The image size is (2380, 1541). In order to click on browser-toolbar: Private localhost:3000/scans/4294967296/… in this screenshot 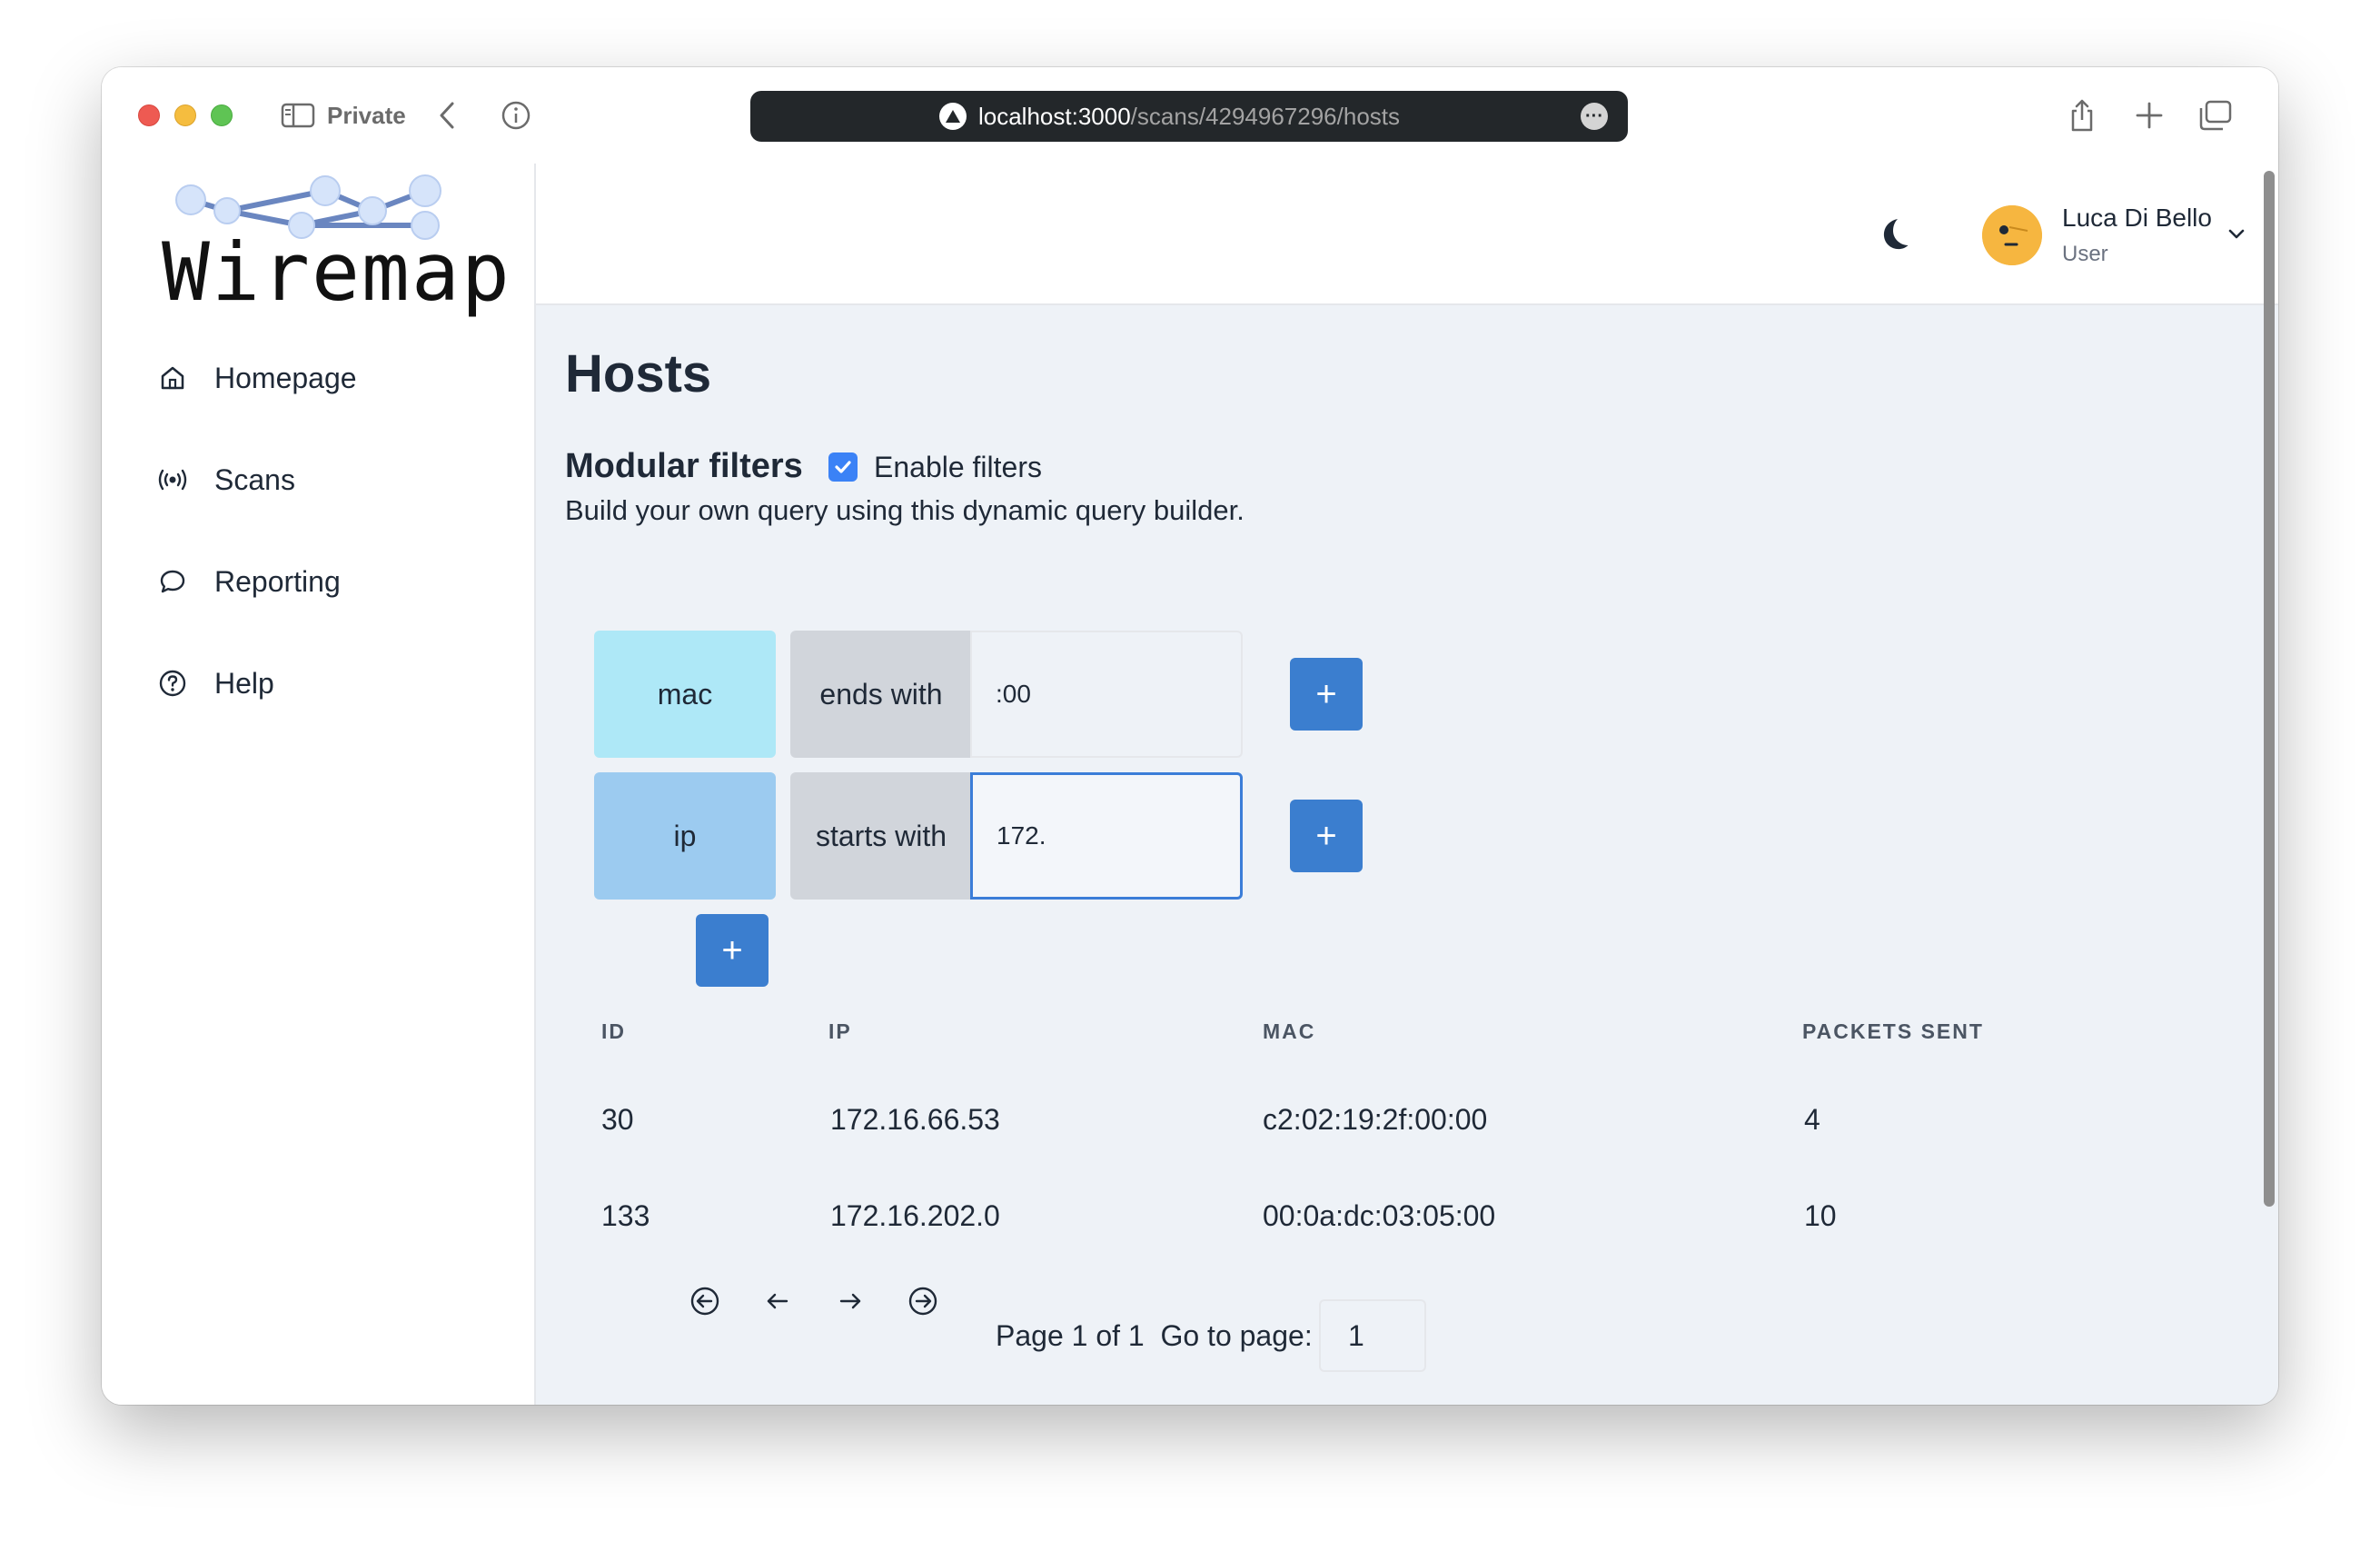, I will do `click(1190, 116)`.